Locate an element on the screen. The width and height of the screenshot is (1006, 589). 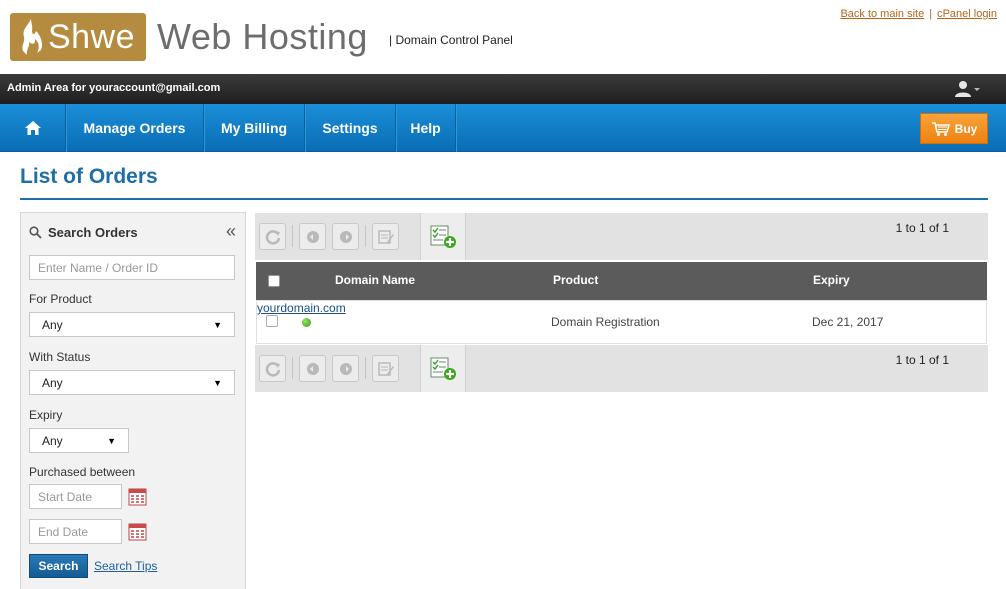
orders-toolbar-top: 1 to 1 of 1 is located at coordinates (621, 236).